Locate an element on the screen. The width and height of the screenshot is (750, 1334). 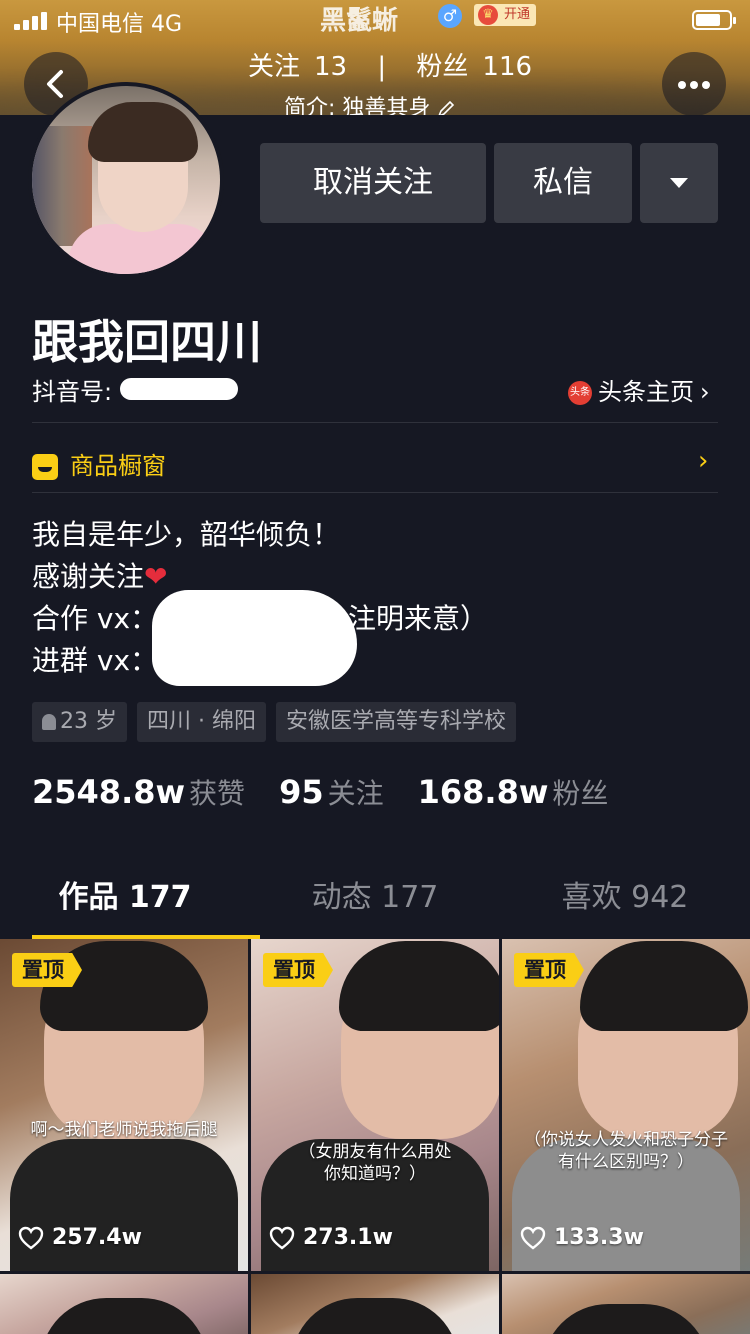
tab-dynamics: 动态 177 is located at coordinates (375, 901).